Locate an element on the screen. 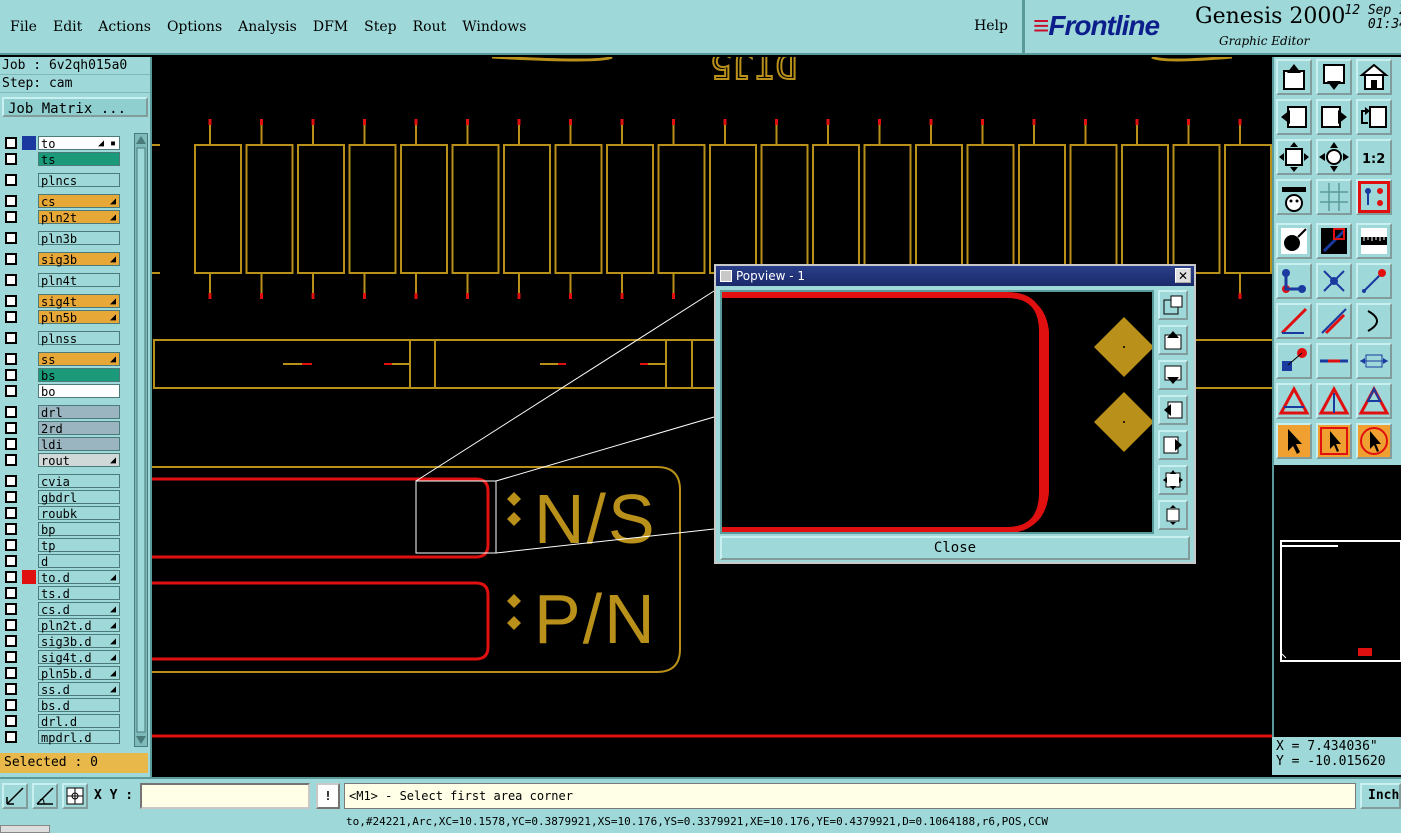 The height and width of the screenshot is (833, 1401). pan-left-icon is located at coordinates (1294, 117).